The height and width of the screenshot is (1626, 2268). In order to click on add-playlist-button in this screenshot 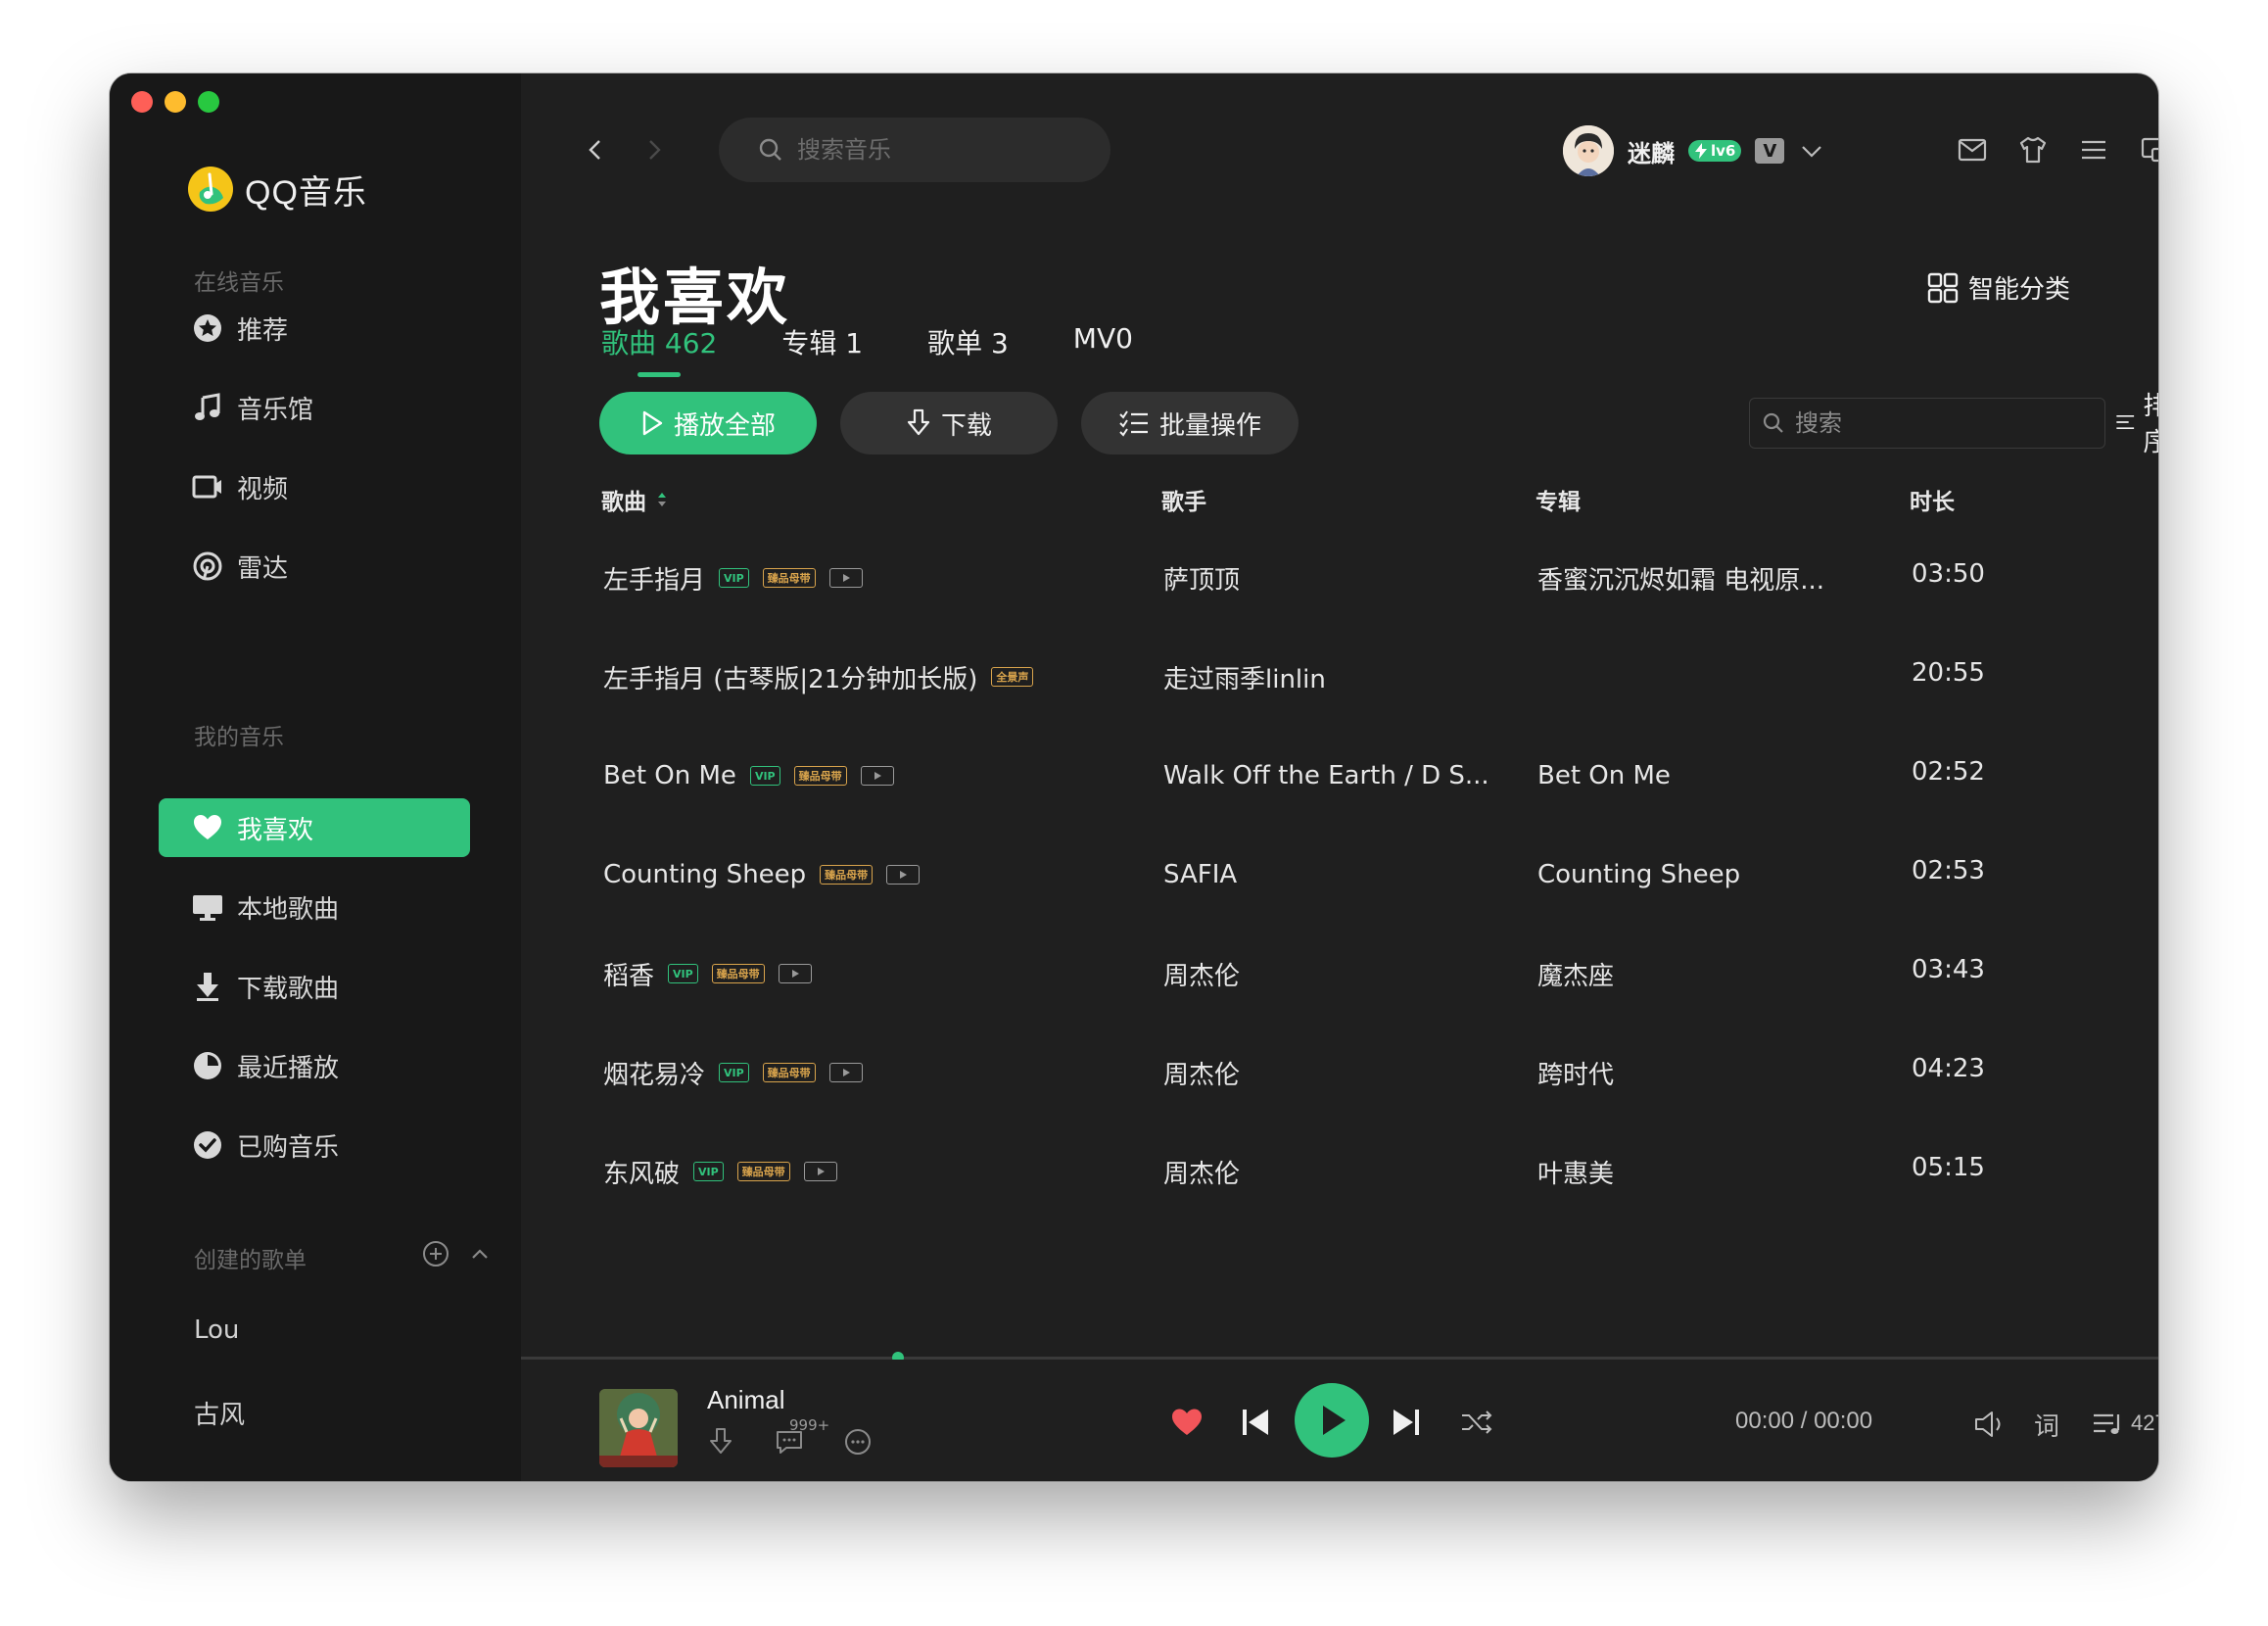, I will do `click(436, 1253)`.